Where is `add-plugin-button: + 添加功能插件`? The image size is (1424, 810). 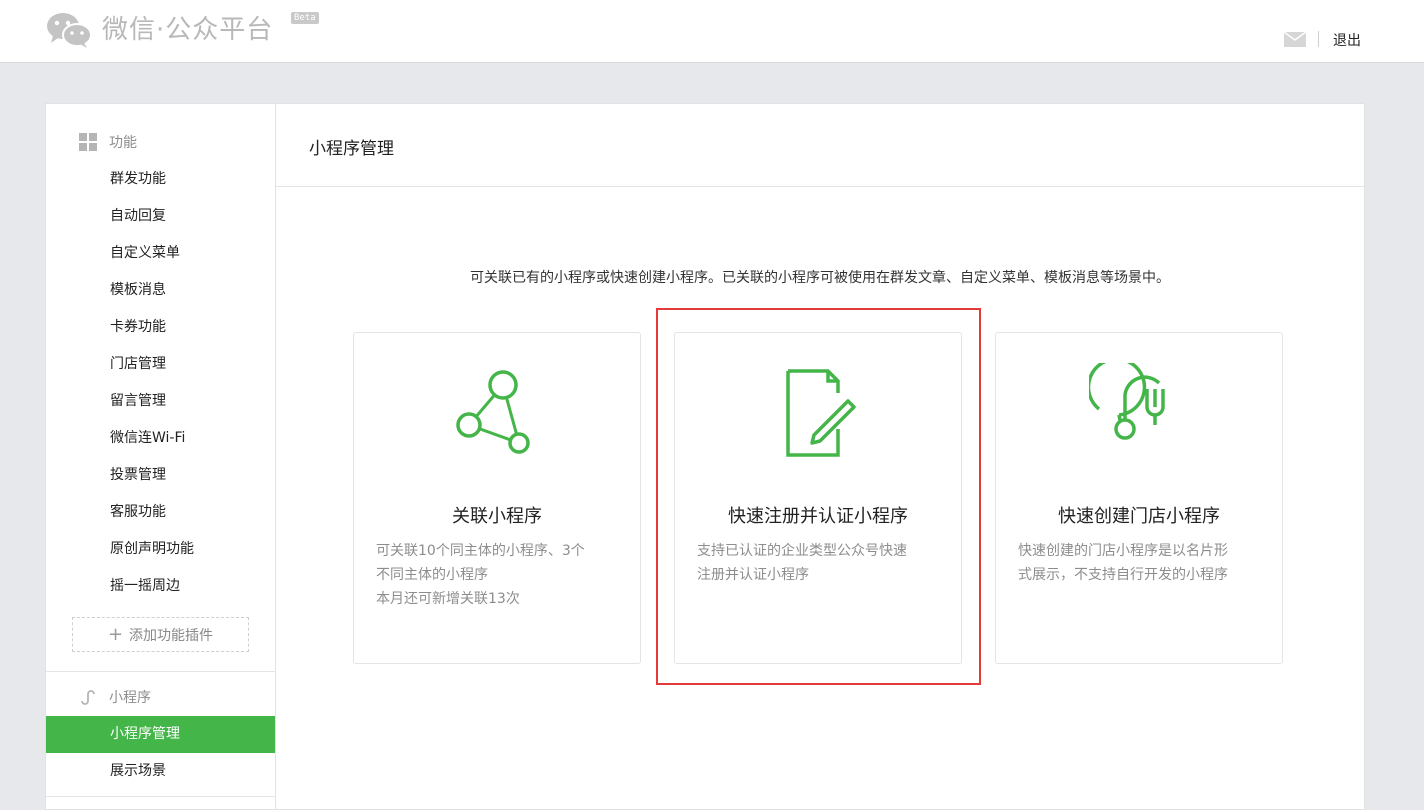
add-plugin-button: + 添加功能插件 is located at coordinates (160, 634).